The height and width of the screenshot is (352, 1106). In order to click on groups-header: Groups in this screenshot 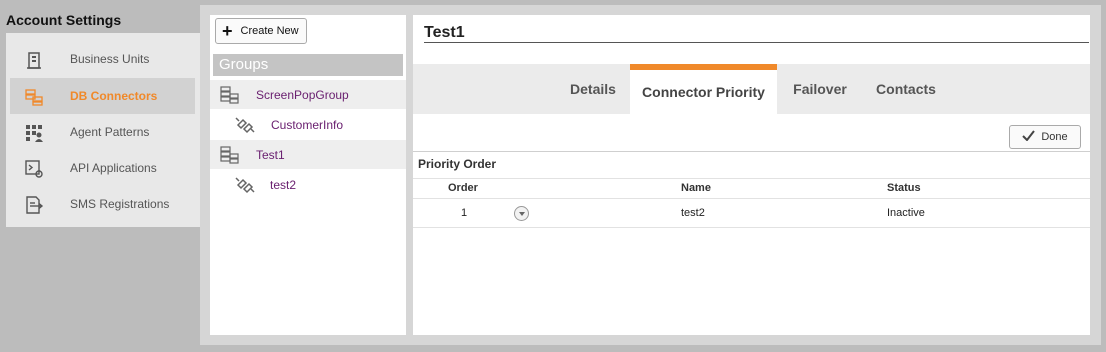, I will do `click(308, 65)`.